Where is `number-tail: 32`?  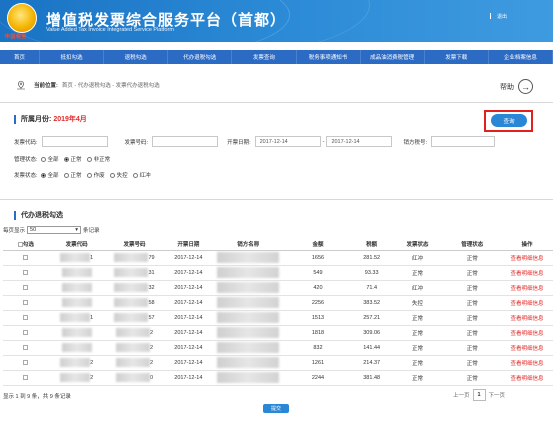
number-tail: 32 is located at coordinates (151, 287).